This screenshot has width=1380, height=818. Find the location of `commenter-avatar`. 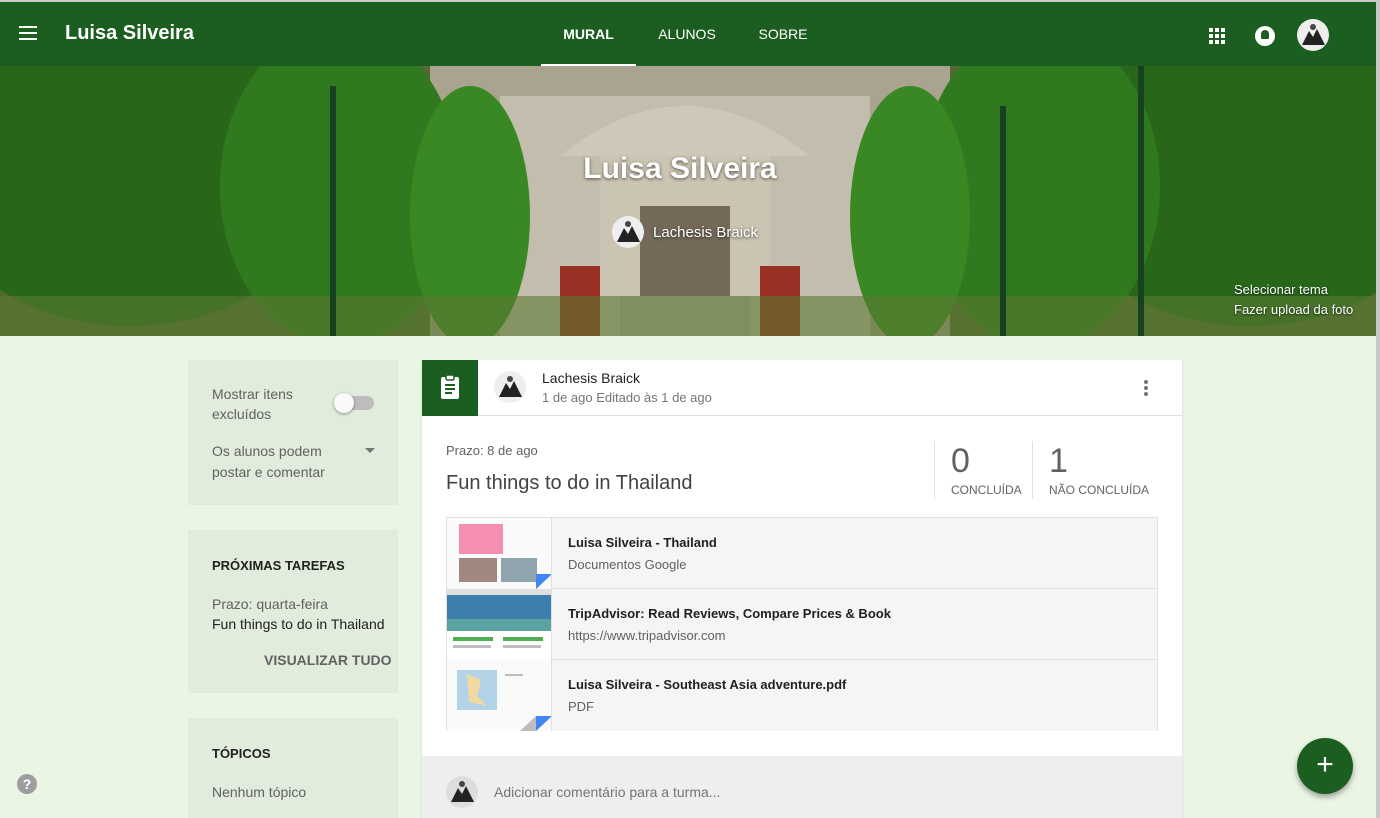

commenter-avatar is located at coordinates (462, 792).